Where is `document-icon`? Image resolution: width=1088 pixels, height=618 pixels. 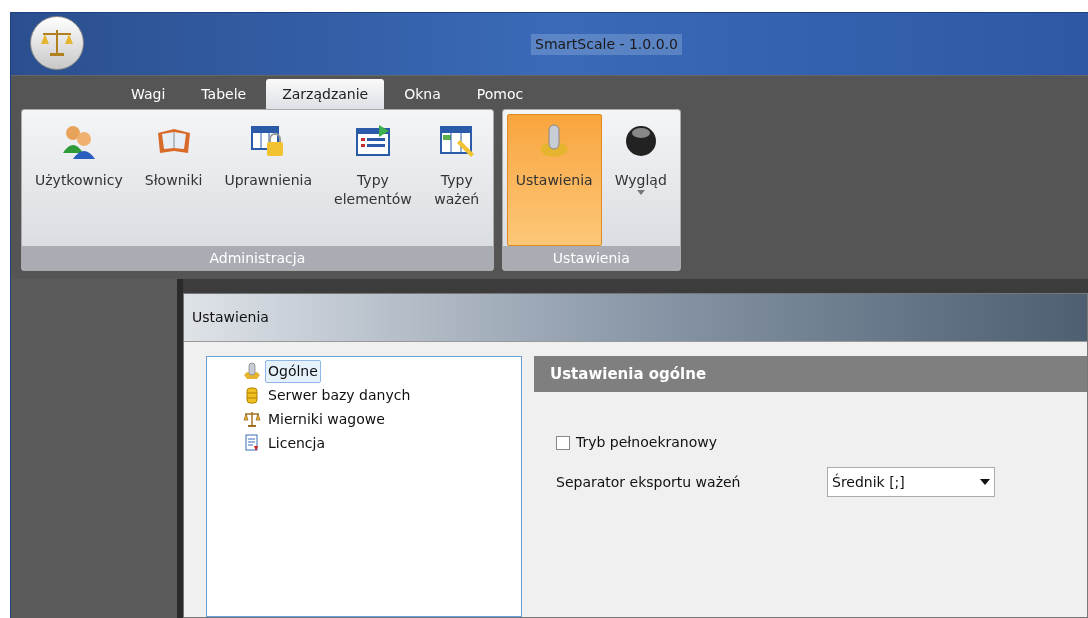 document-icon is located at coordinates (252, 443).